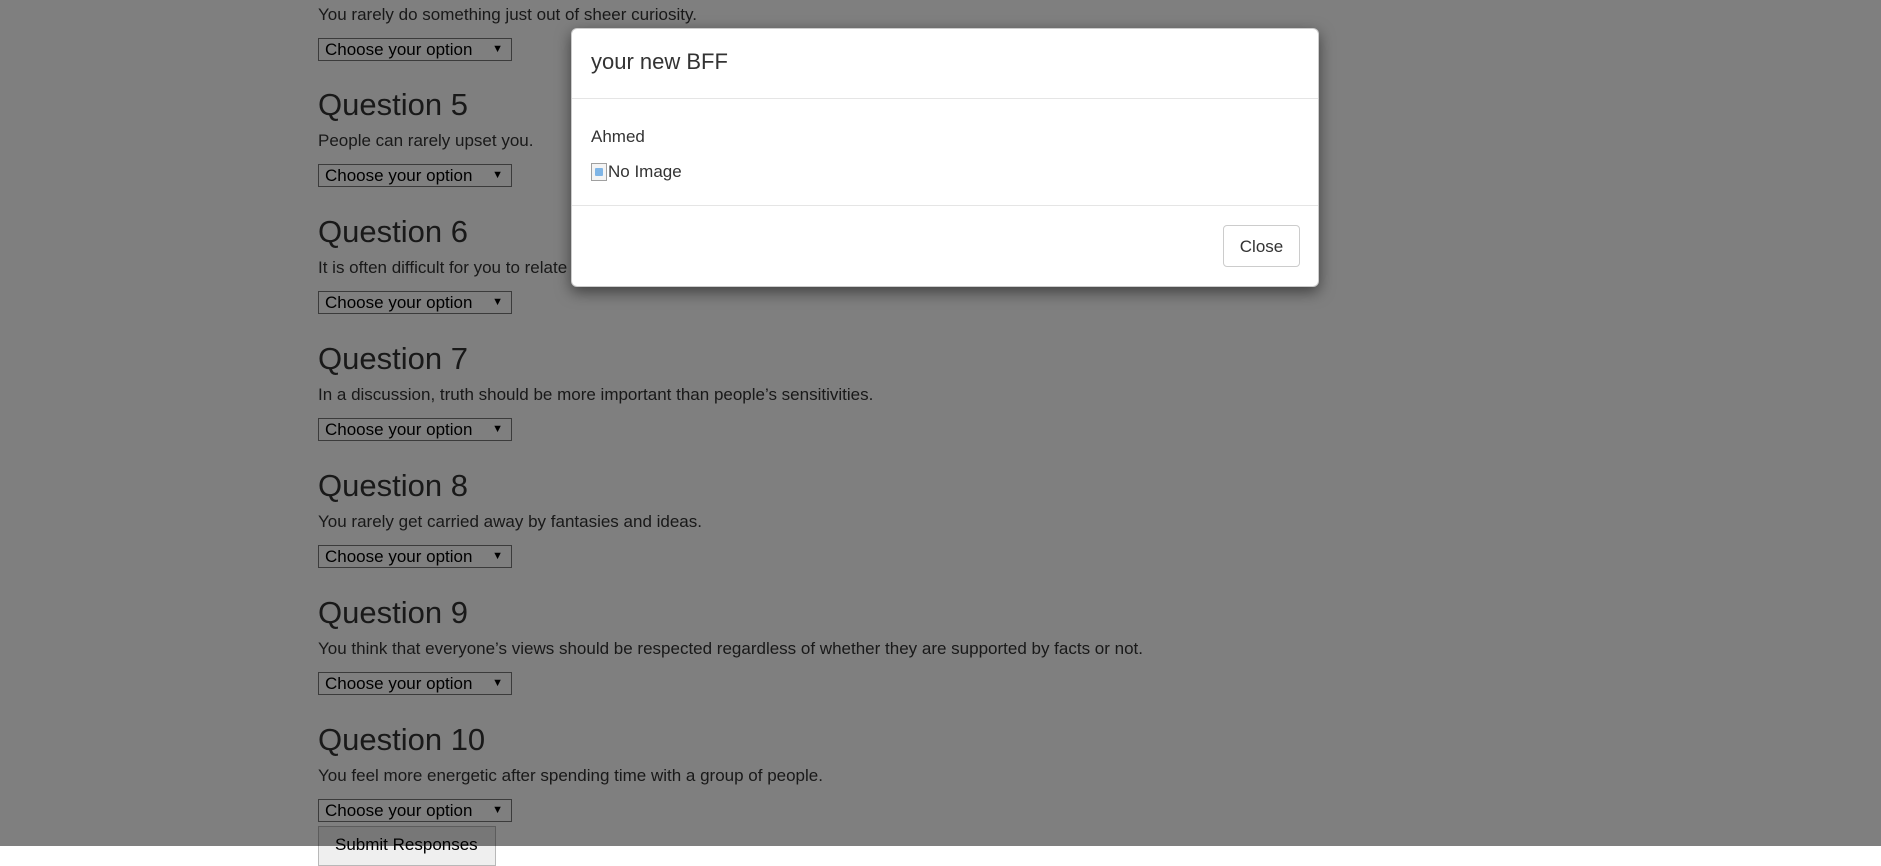 This screenshot has height=866, width=1881. Describe the element at coordinates (945, 152) in the screenshot. I see `modal-body: Ahmed No Image` at that location.